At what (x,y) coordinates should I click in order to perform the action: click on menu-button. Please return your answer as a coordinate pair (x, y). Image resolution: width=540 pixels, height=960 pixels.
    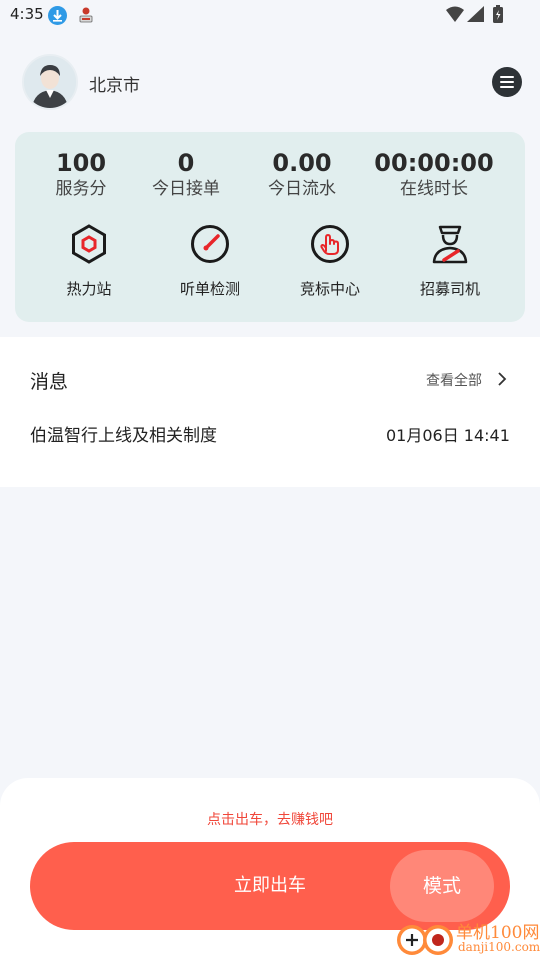
    Looking at the image, I should click on (507, 82).